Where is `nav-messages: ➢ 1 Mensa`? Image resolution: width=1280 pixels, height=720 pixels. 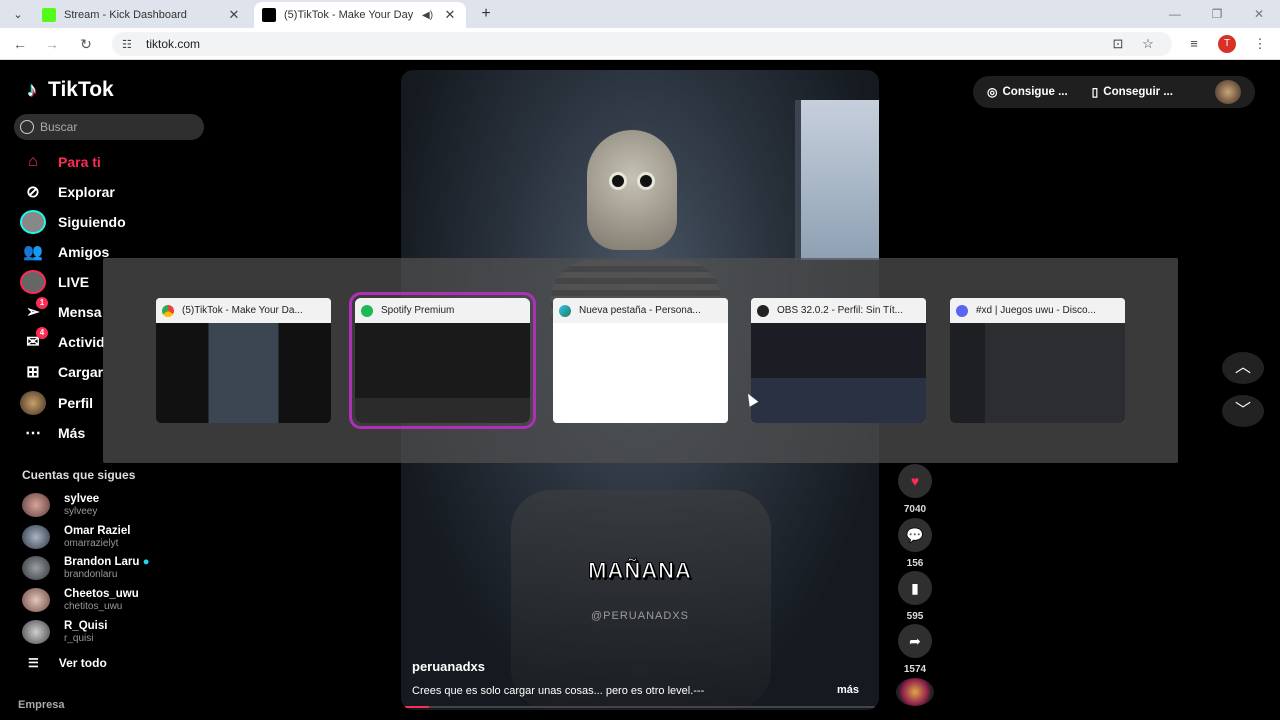
nav-messages: ➢ 1 Mensa is located at coordinates (61, 311).